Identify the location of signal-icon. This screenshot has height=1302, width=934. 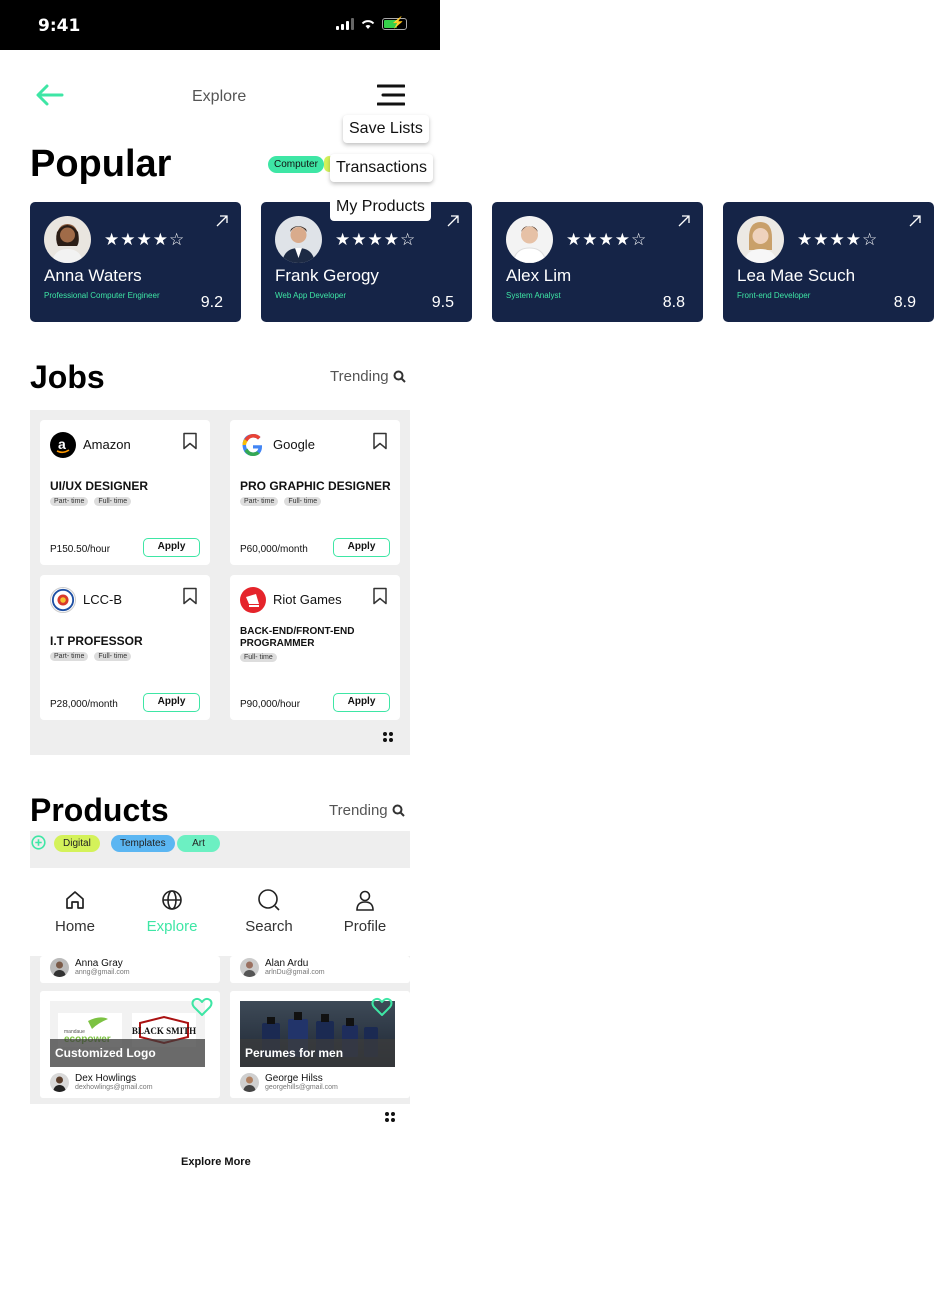
(345, 24).